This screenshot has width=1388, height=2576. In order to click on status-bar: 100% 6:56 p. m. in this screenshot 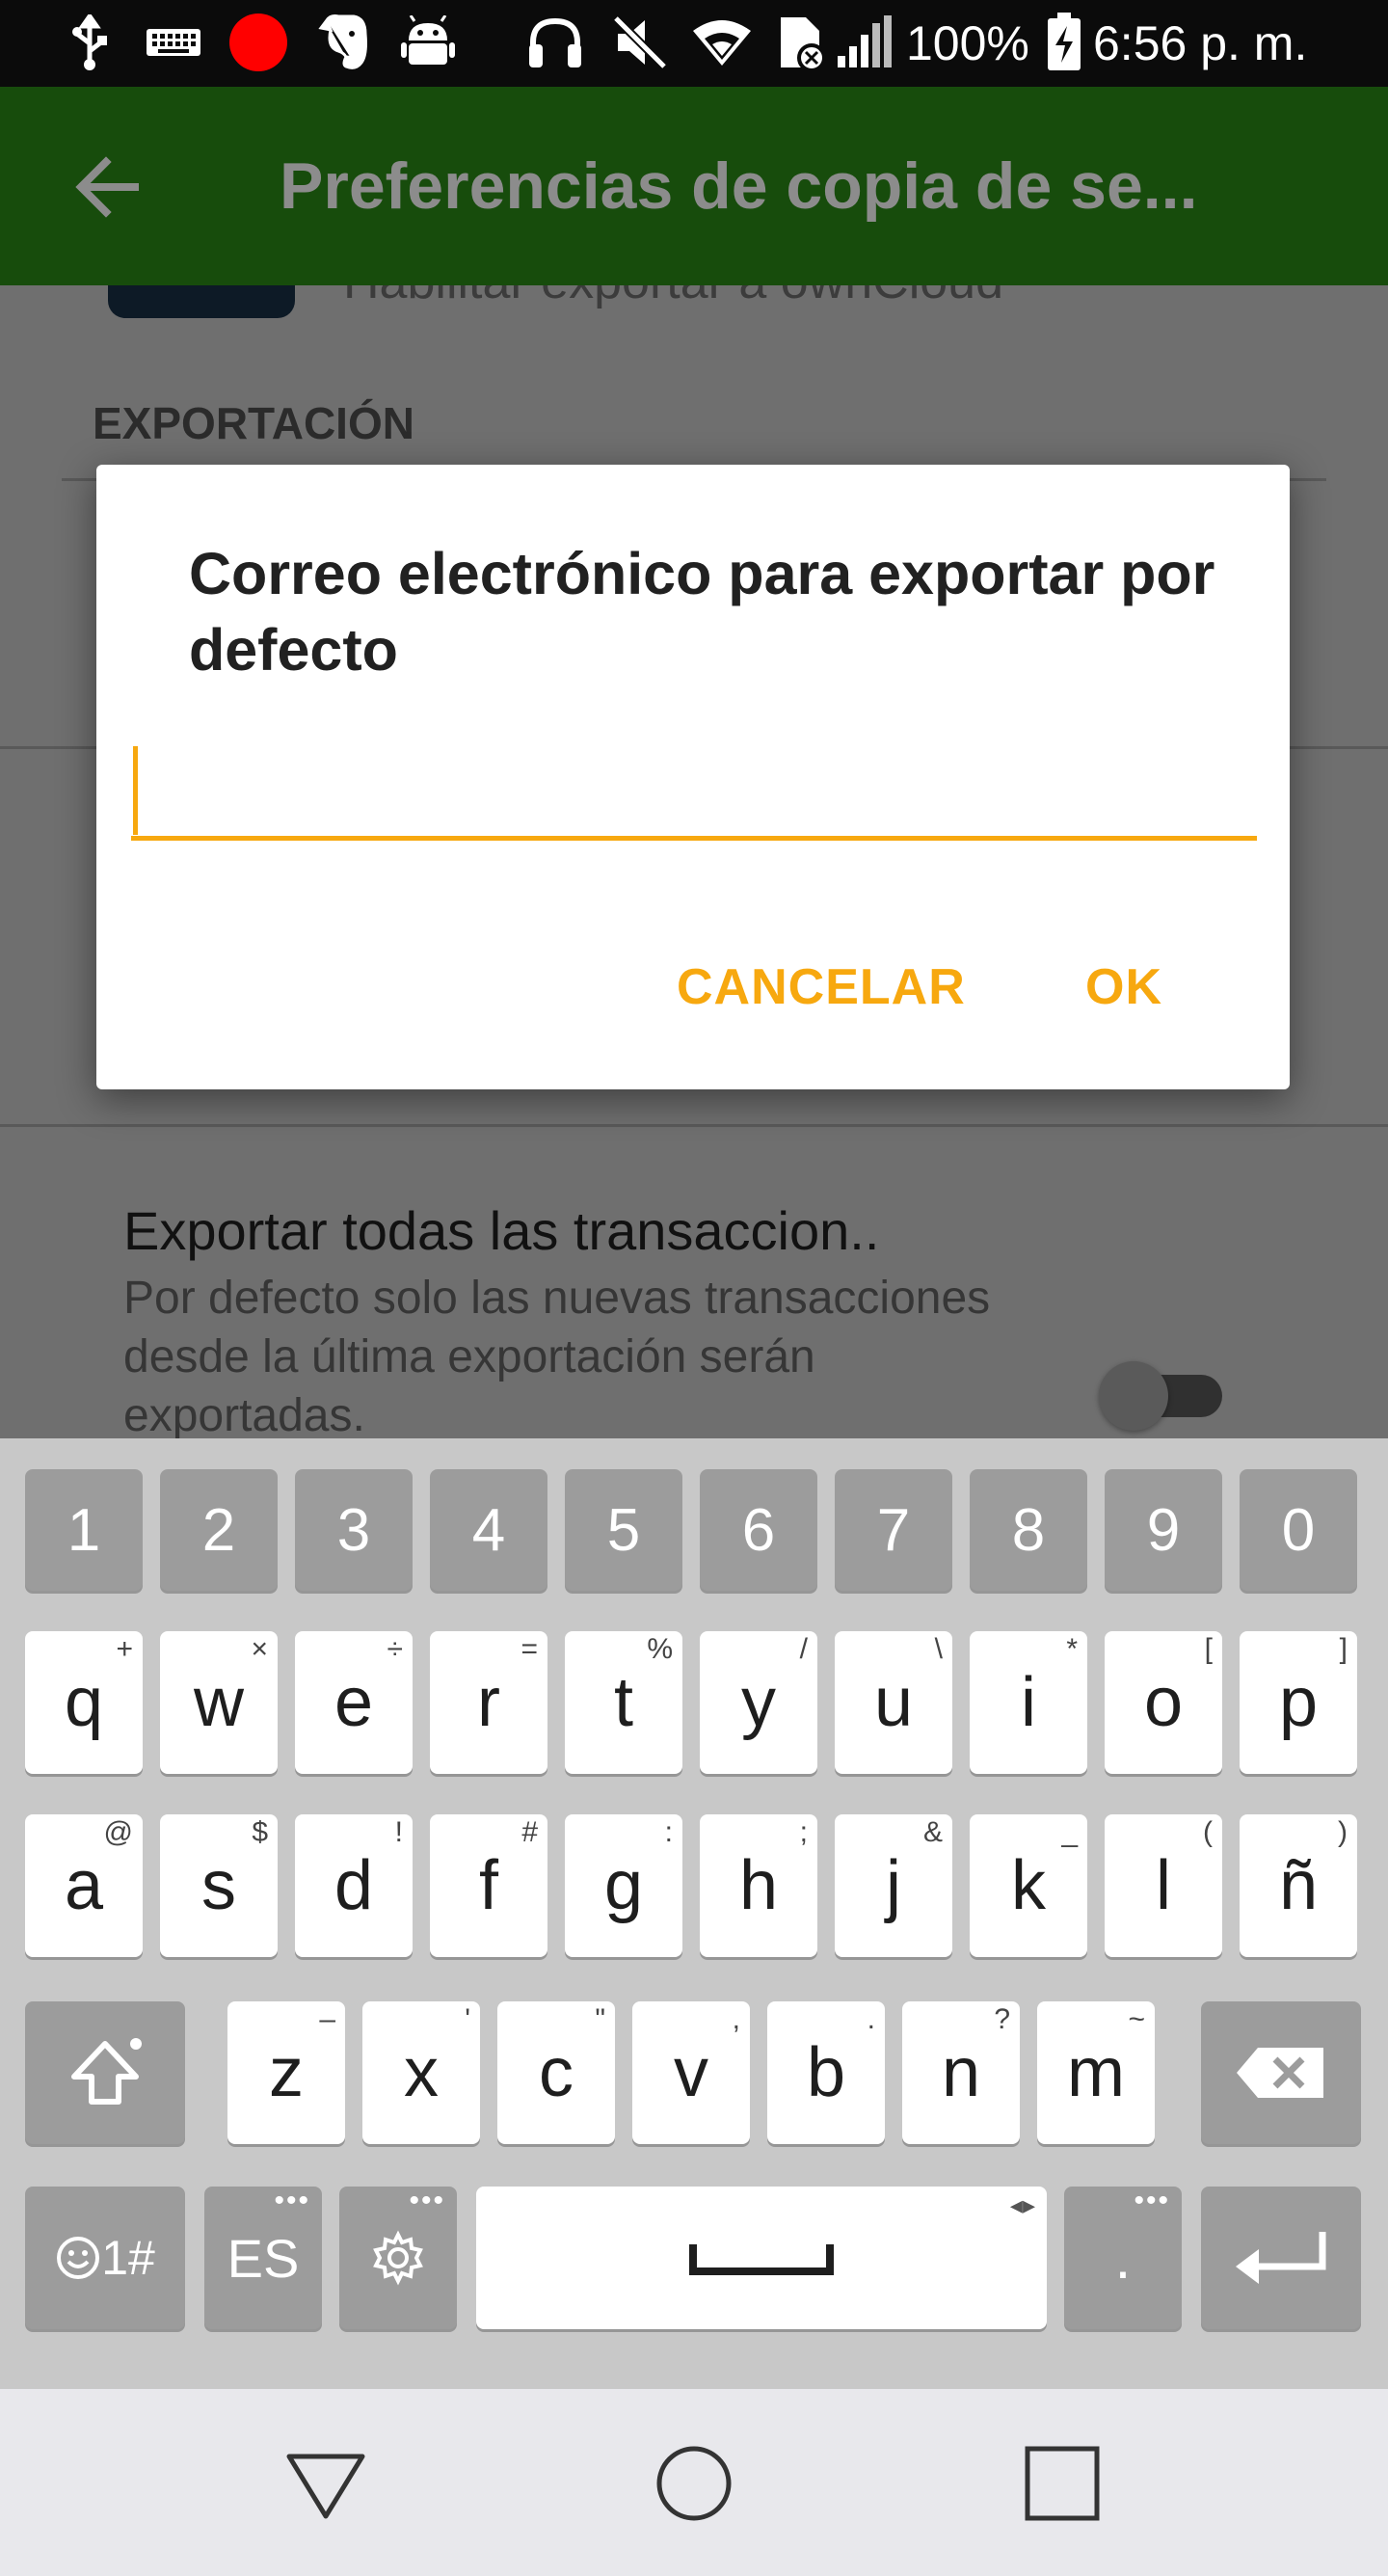, I will do `click(694, 44)`.